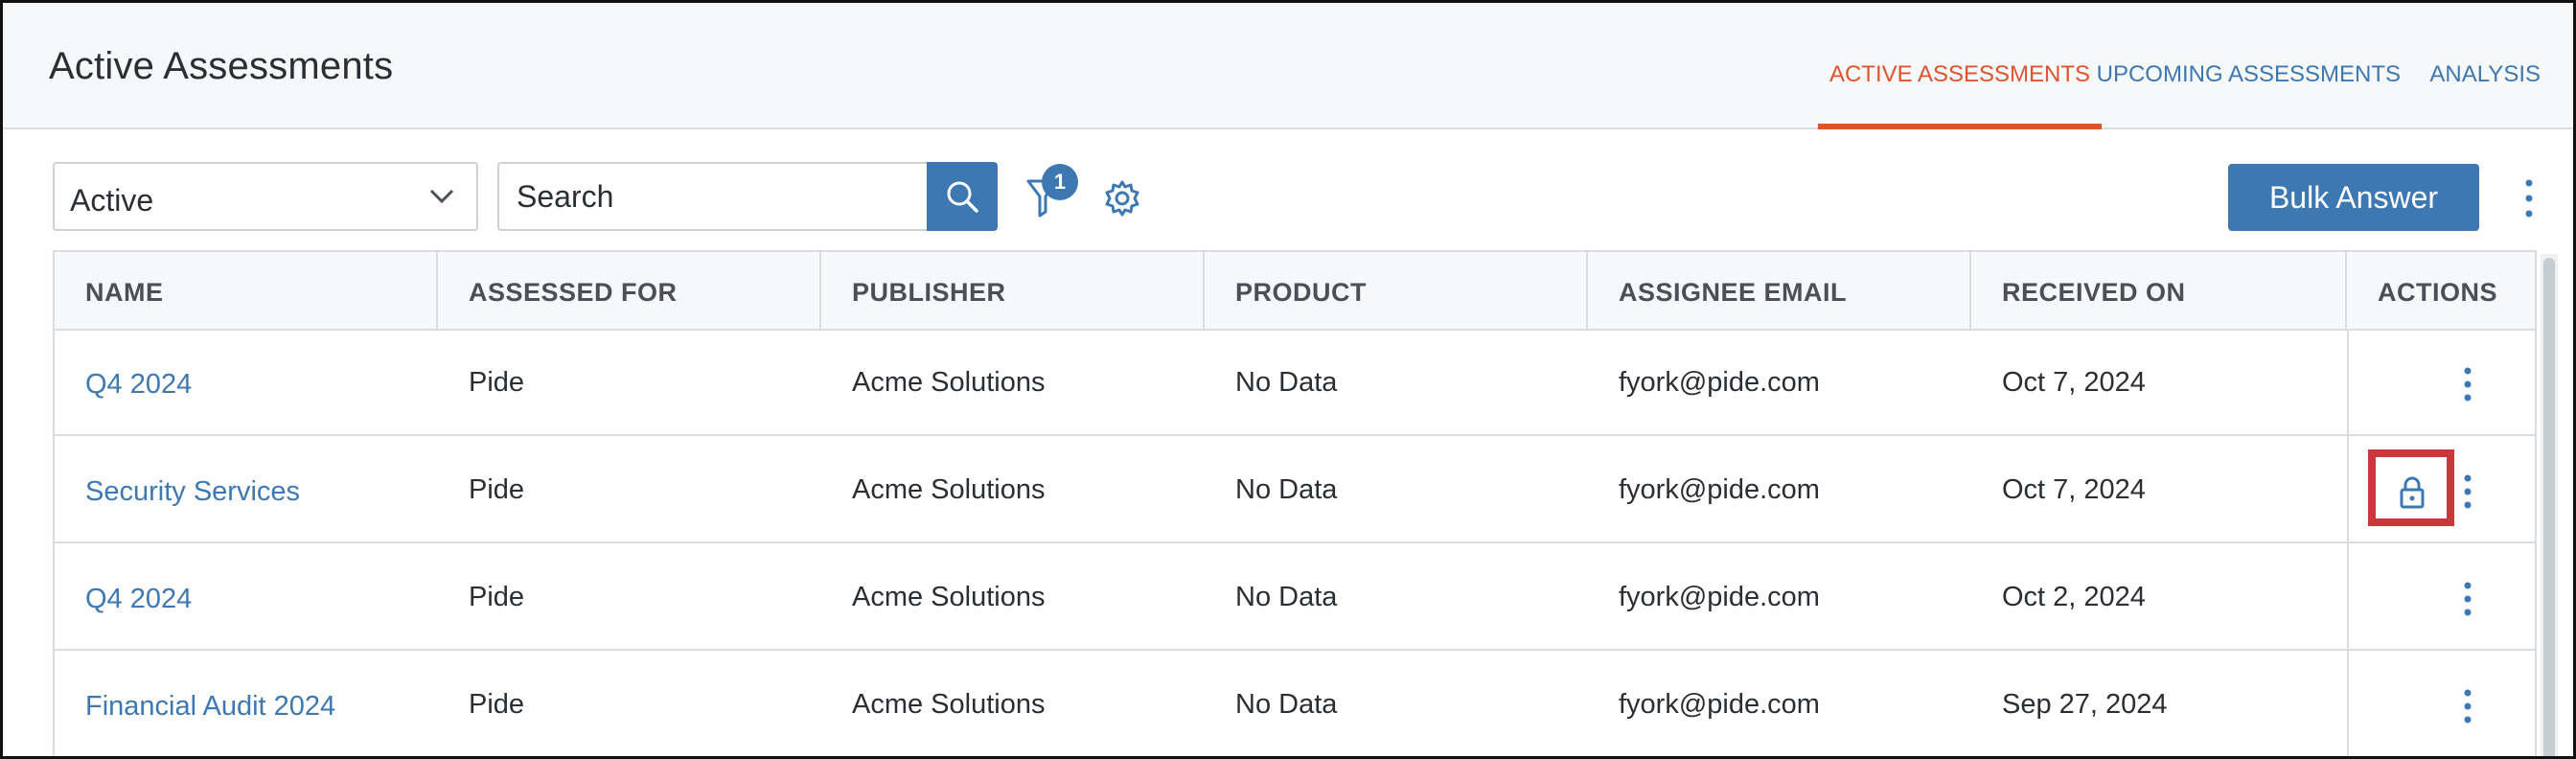 The width and height of the screenshot is (2576, 759). Describe the element at coordinates (1960, 126) in the screenshot. I see `active-tab-indicator` at that location.